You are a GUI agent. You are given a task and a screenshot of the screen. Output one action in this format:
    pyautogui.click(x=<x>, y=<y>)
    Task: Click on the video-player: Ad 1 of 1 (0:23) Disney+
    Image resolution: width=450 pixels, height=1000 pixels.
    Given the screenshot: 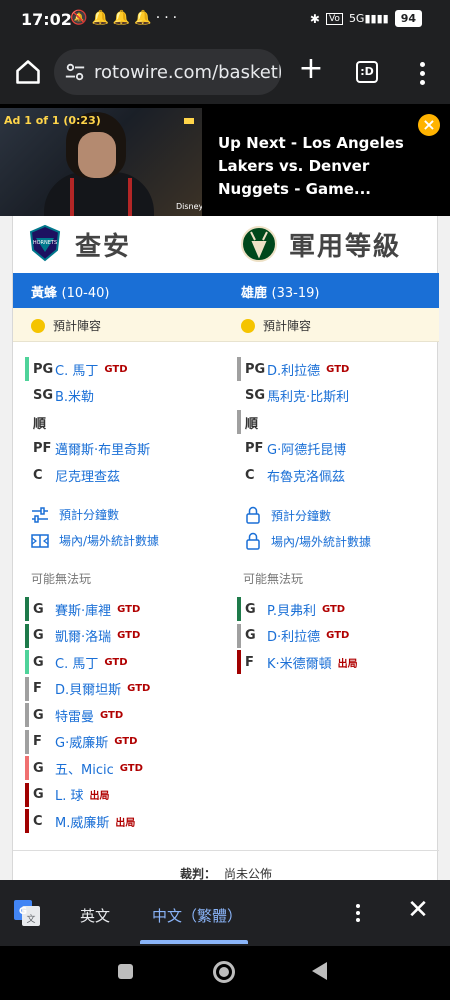 What is the action you would take?
    pyautogui.click(x=101, y=162)
    